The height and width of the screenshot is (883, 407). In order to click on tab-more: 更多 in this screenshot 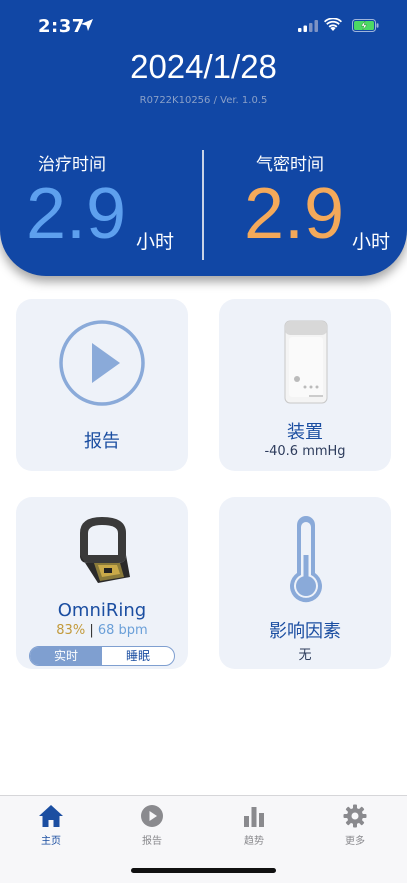, I will do `click(355, 825)`.